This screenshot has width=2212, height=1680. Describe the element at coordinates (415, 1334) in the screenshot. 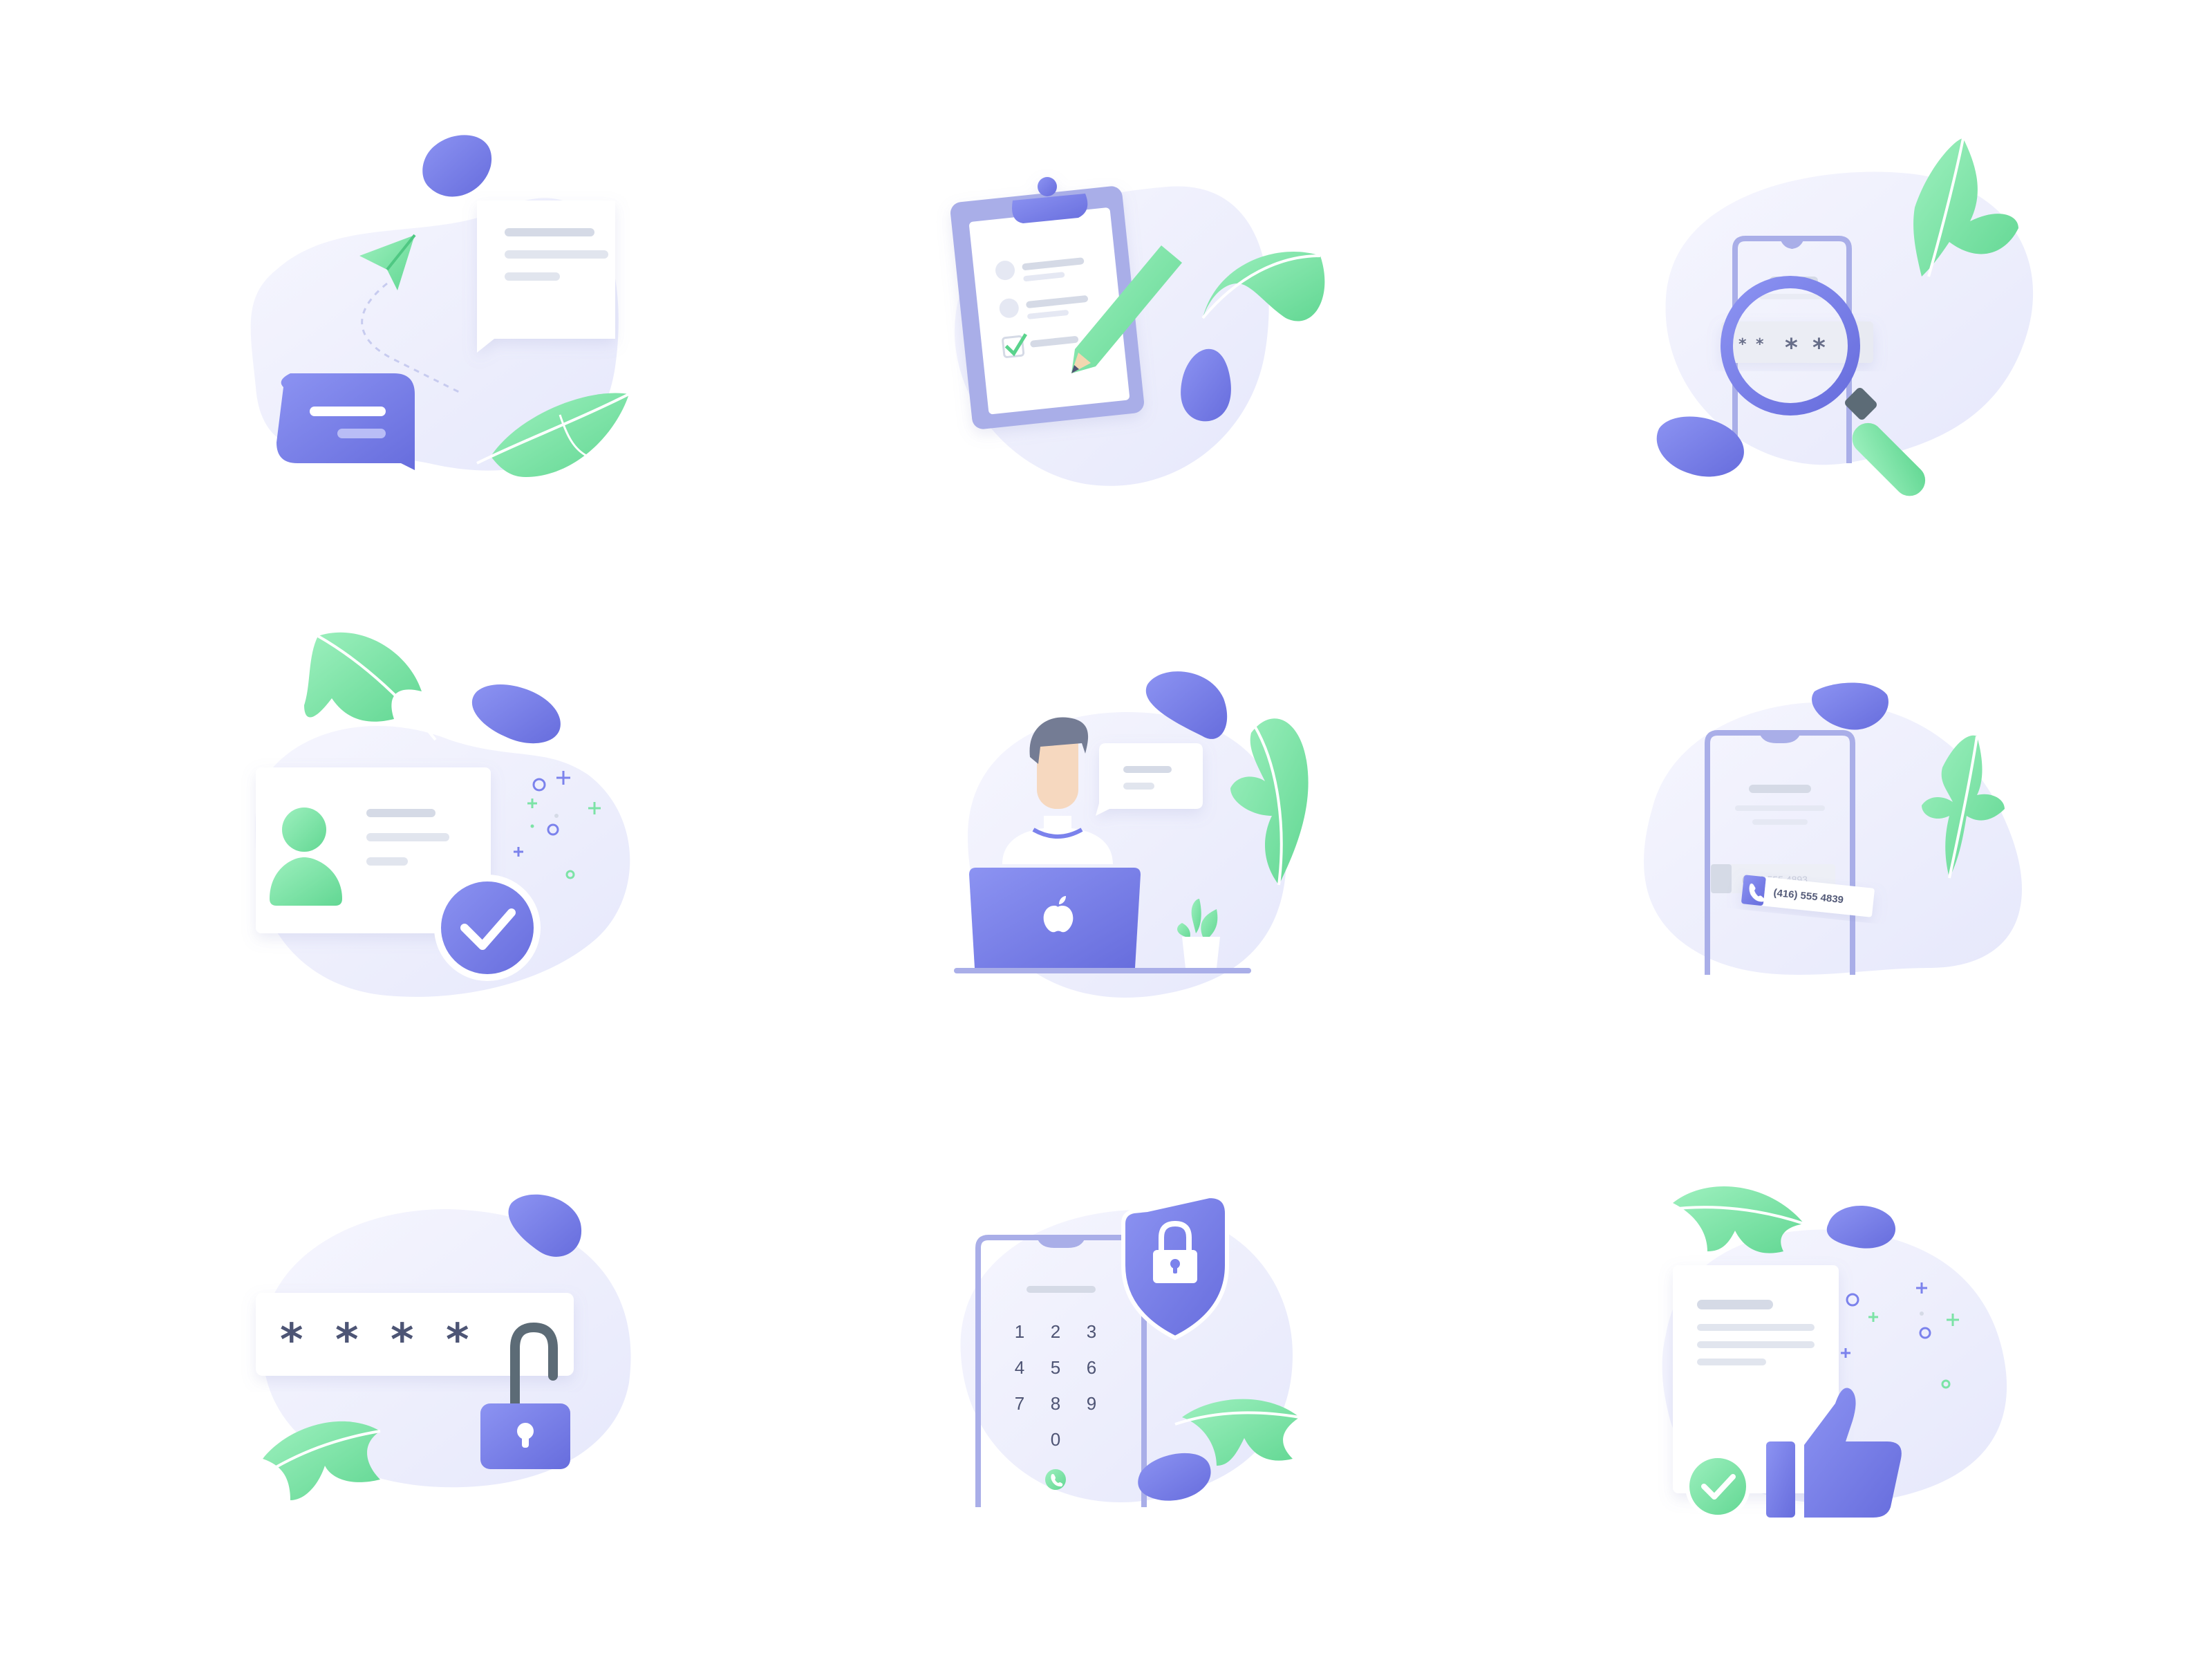

I see `password-field: * * * *` at that location.